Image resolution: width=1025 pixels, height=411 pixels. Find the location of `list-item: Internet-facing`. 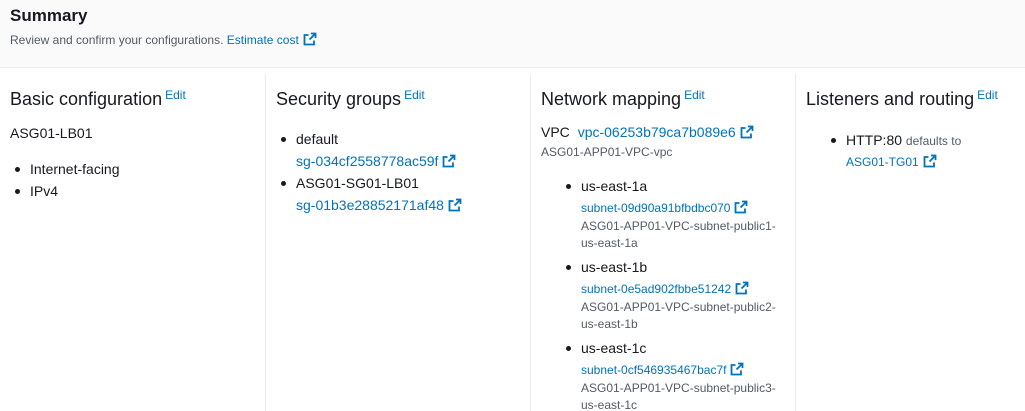

list-item: Internet-facing is located at coordinates (65, 169).